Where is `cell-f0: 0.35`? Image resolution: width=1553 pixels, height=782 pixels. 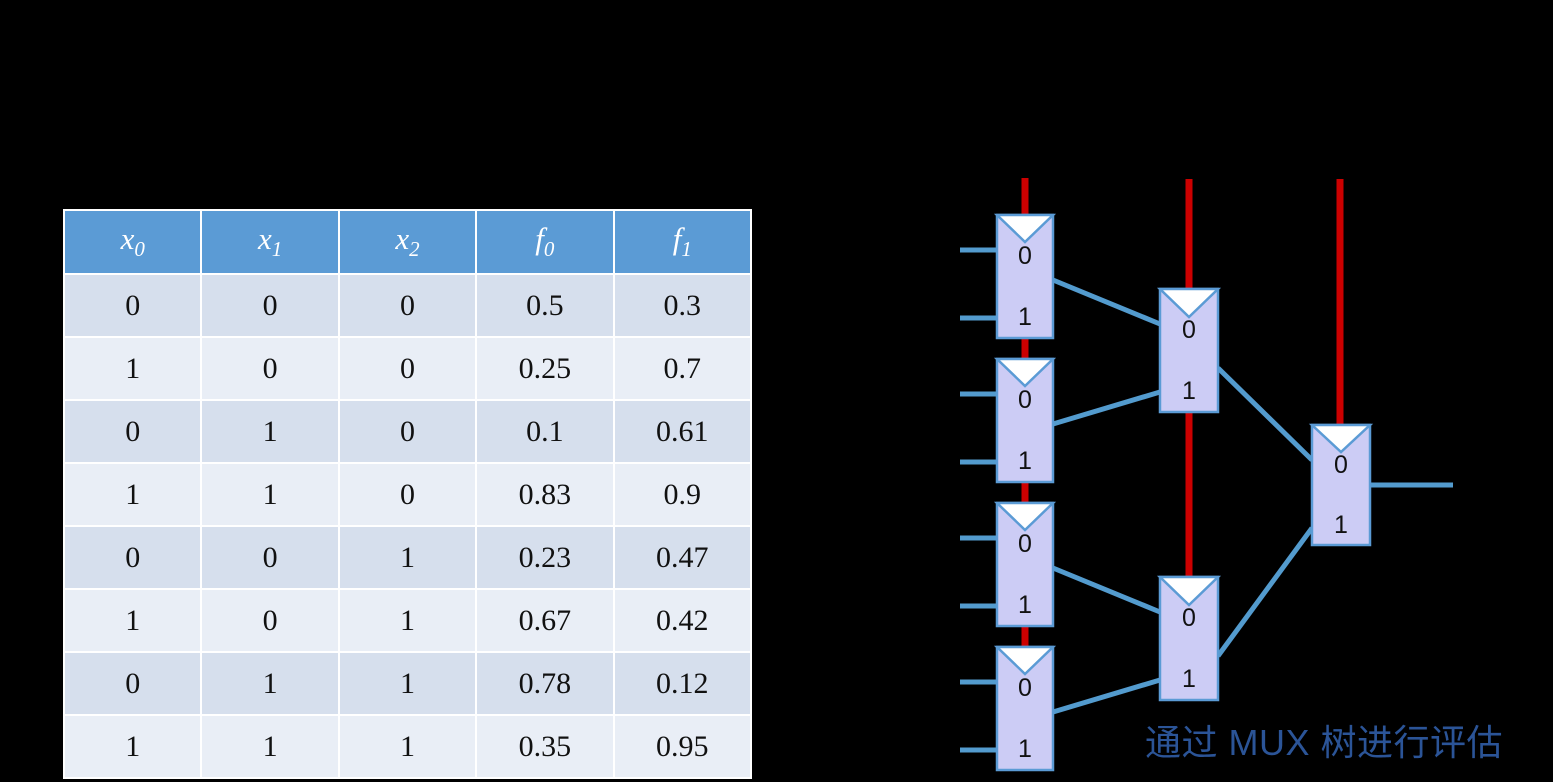 cell-f0: 0.35 is located at coordinates (545, 746).